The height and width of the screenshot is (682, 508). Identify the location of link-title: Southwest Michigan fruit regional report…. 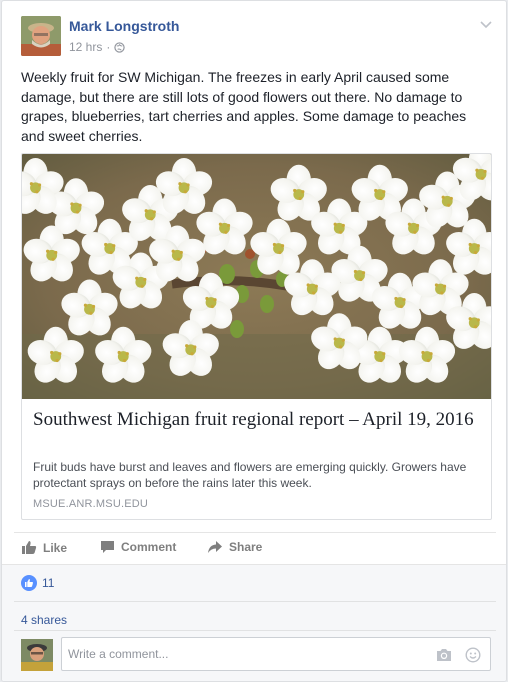
(258, 420).